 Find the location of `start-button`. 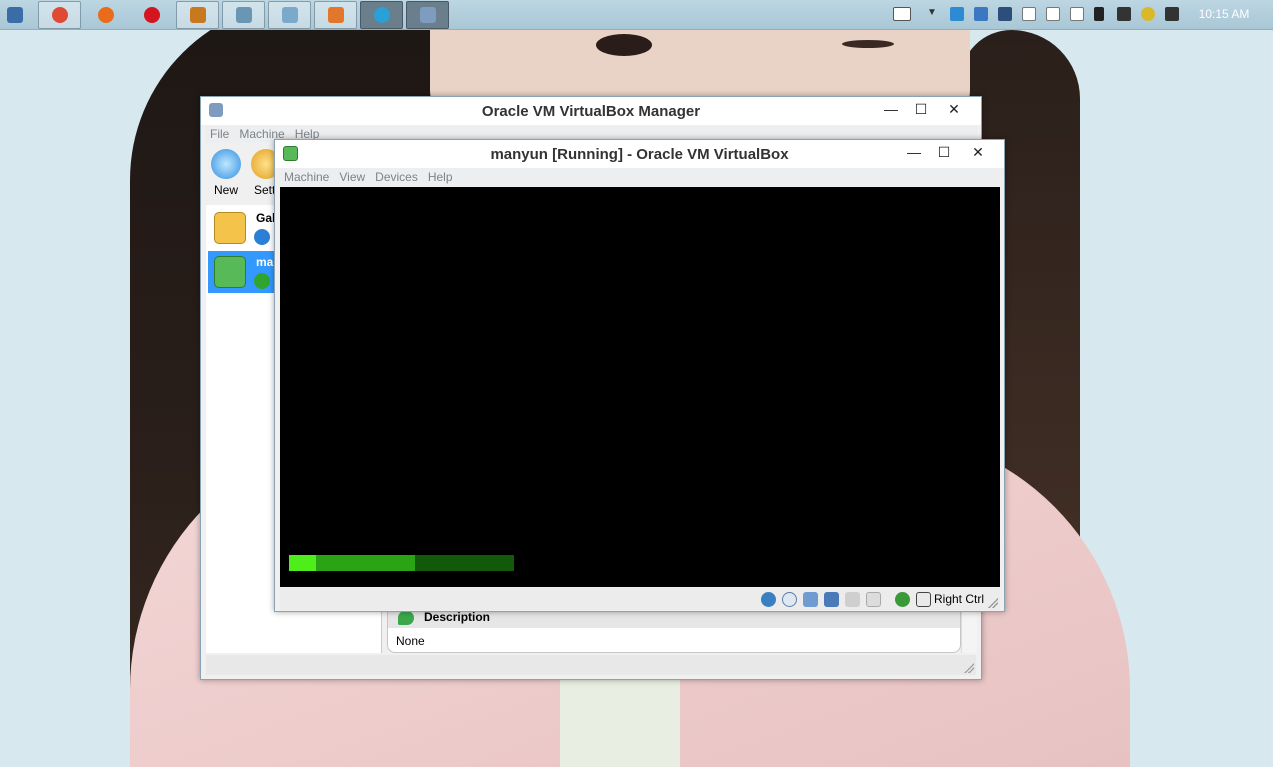

start-button is located at coordinates (15, 15).